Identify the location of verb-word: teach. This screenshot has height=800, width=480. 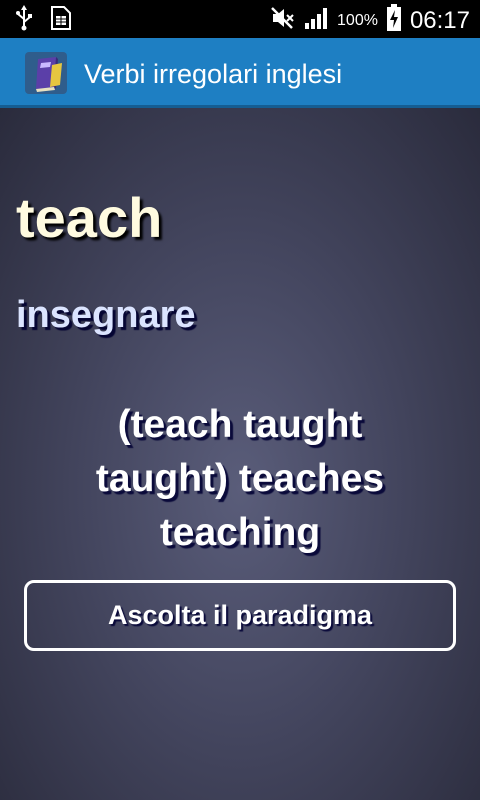
(89, 217).